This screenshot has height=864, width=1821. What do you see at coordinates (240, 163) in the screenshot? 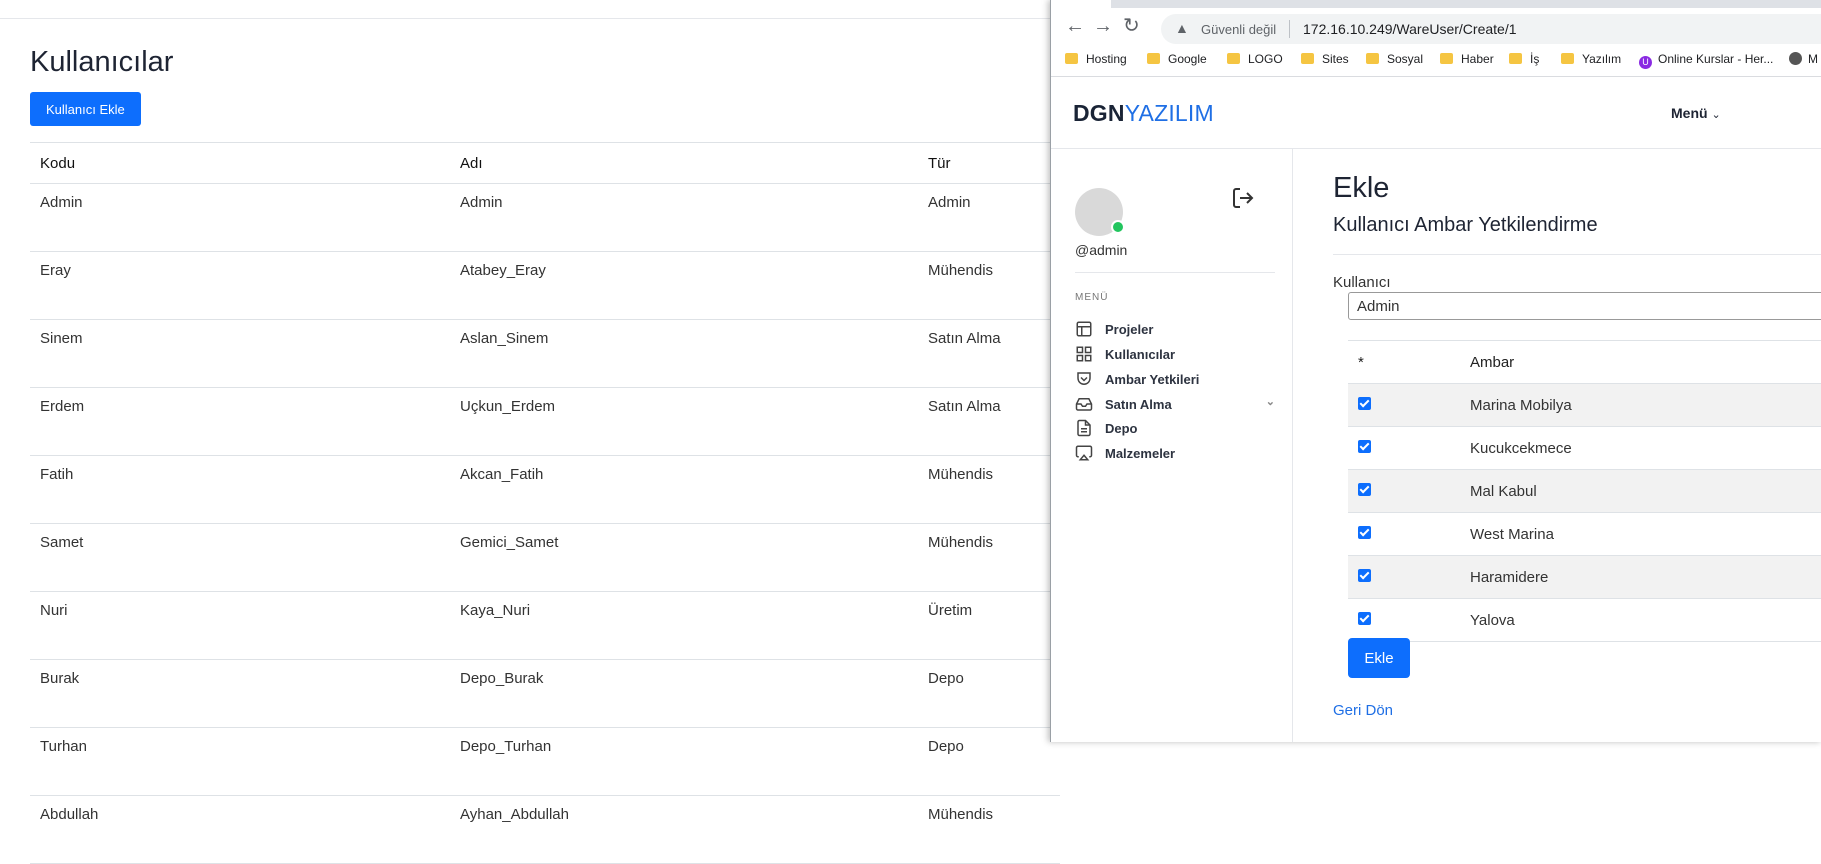
I see `column-header-kodu: Kodu` at bounding box center [240, 163].